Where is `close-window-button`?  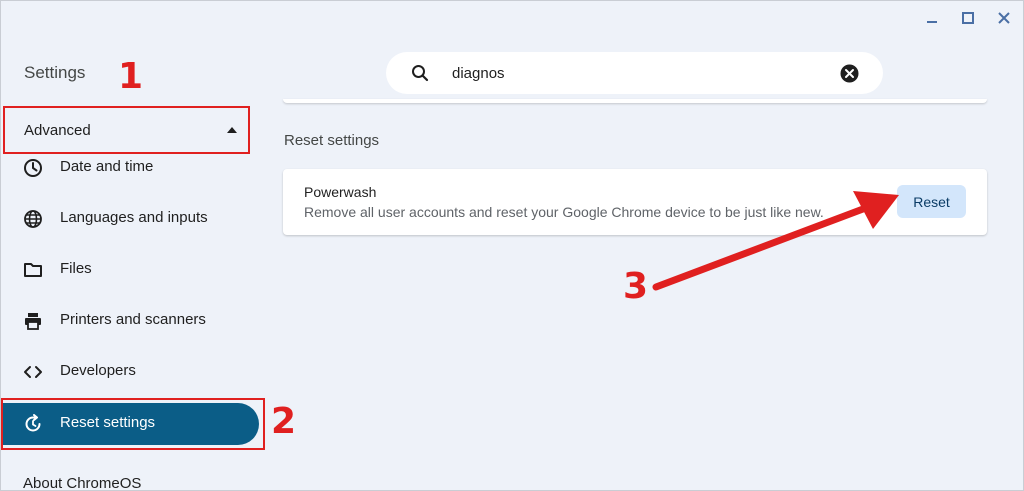 close-window-button is located at coordinates (1004, 18).